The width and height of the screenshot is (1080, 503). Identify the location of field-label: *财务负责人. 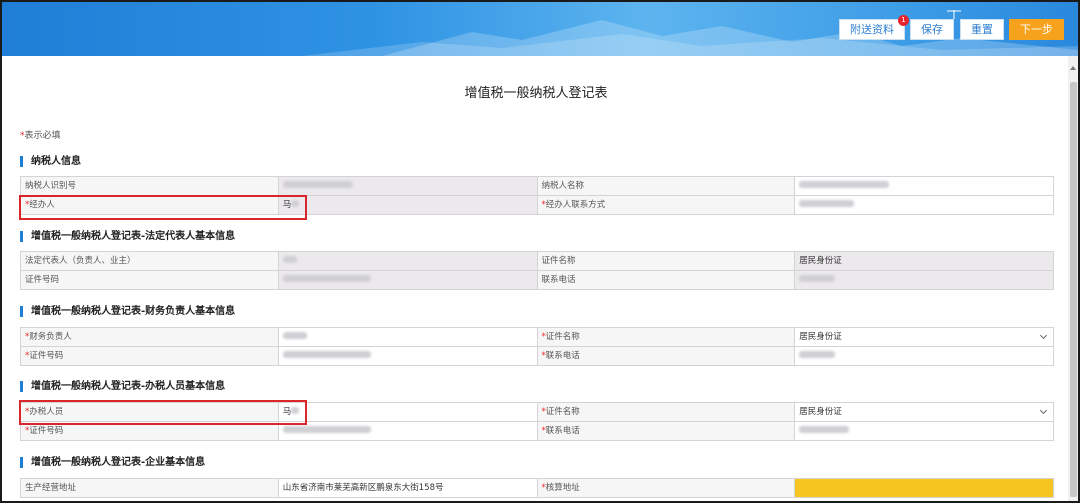
(150, 337).